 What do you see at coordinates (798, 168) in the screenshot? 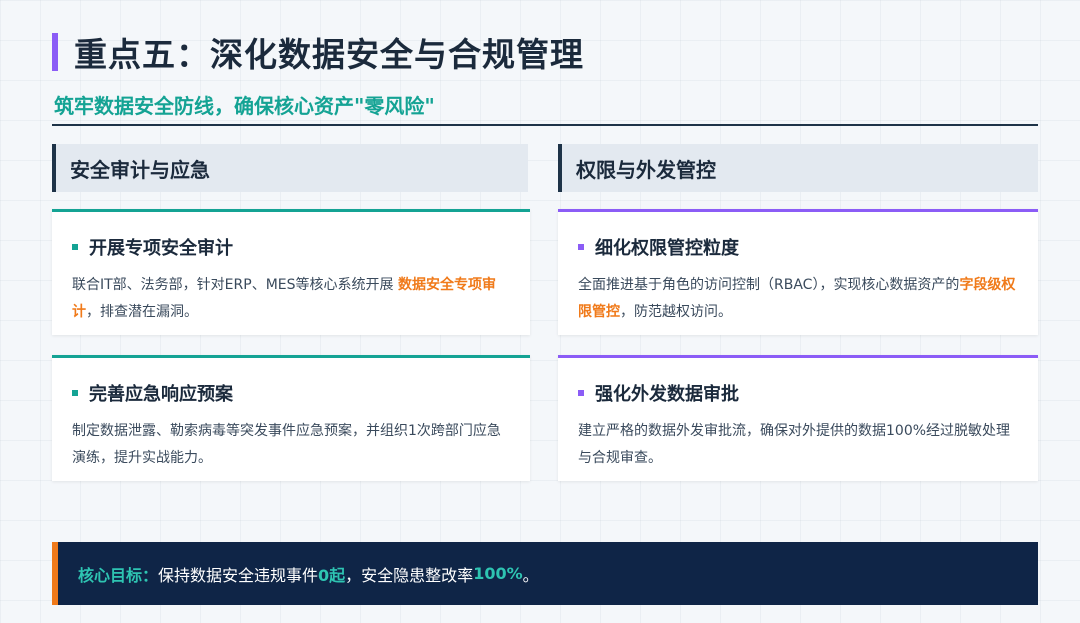
I see `right-column-heading: 权限与外发管控` at bounding box center [798, 168].